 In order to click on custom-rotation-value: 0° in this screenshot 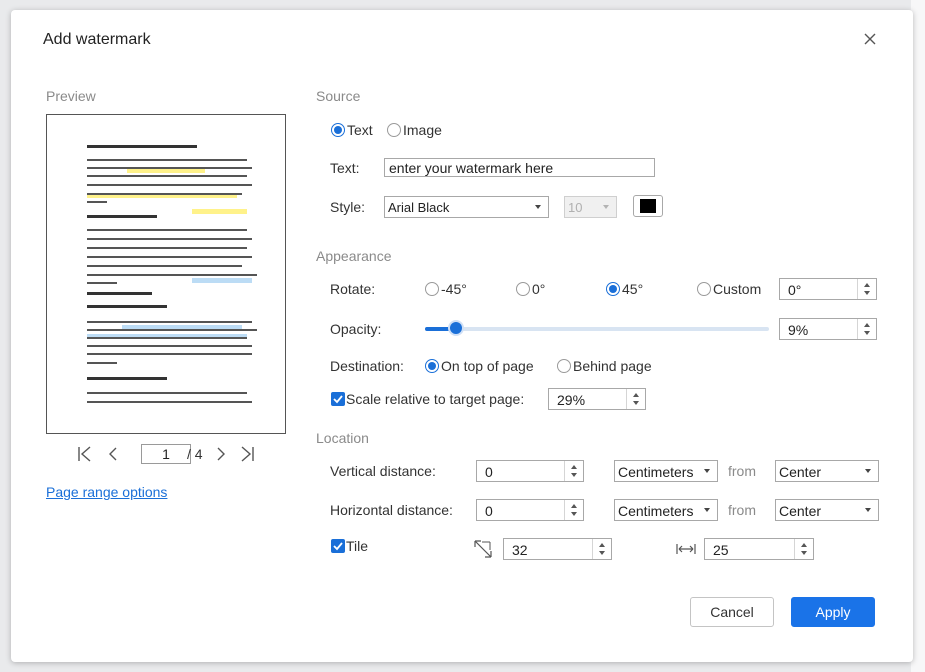, I will do `click(795, 290)`.